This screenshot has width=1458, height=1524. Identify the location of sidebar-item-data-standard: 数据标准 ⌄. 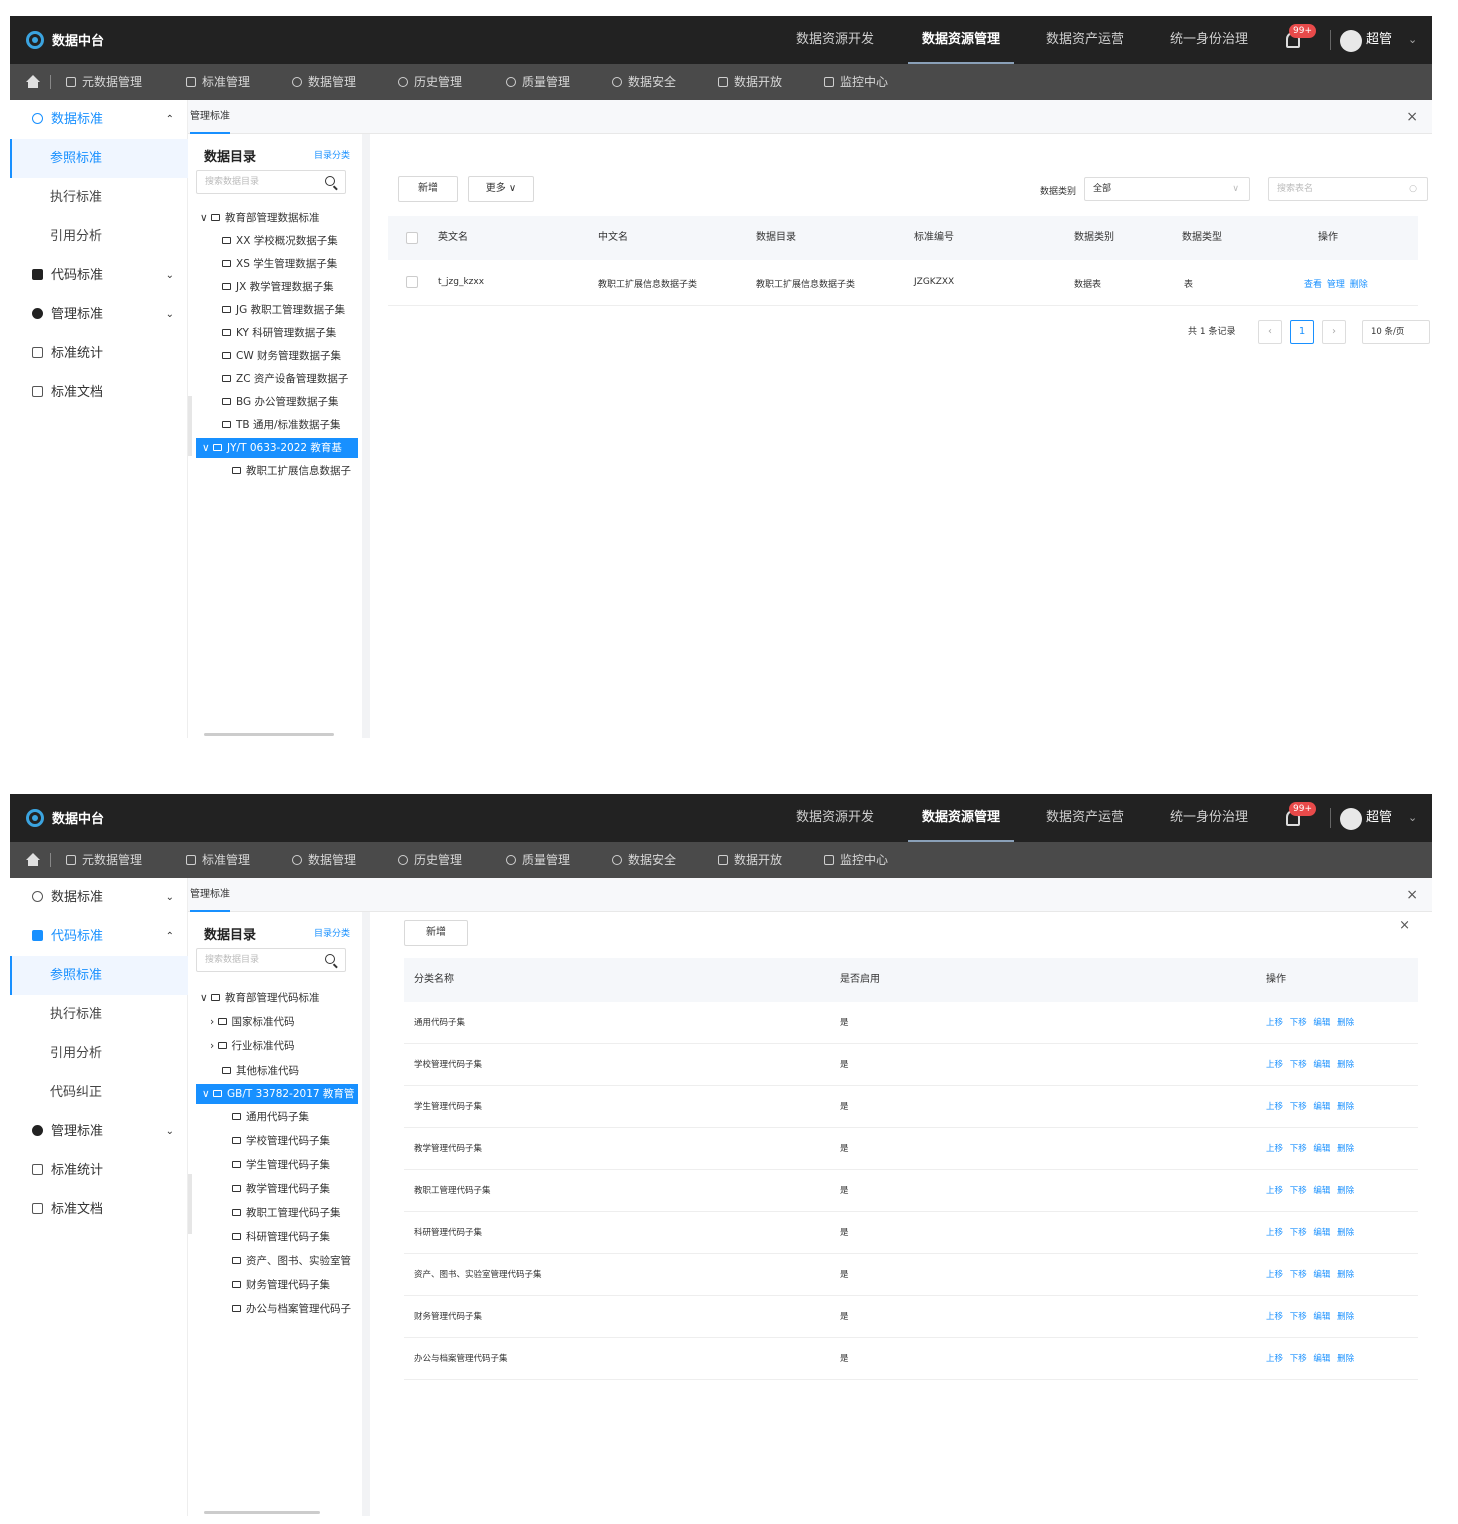
(99, 897).